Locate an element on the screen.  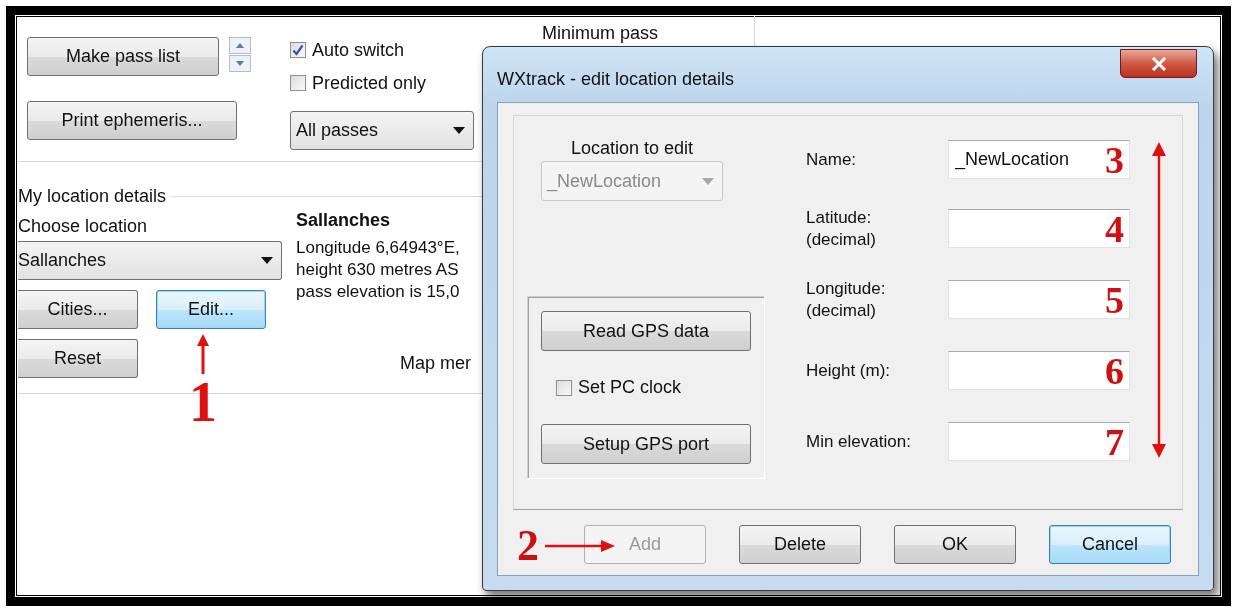
button: Make pass list is located at coordinates (123, 56).